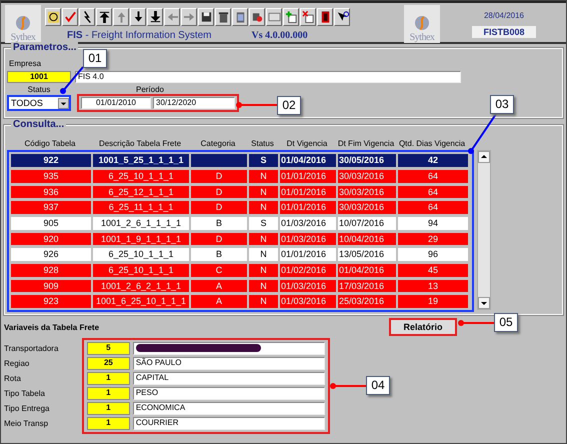 This screenshot has width=567, height=444. I want to click on save-icon, so click(206, 17).